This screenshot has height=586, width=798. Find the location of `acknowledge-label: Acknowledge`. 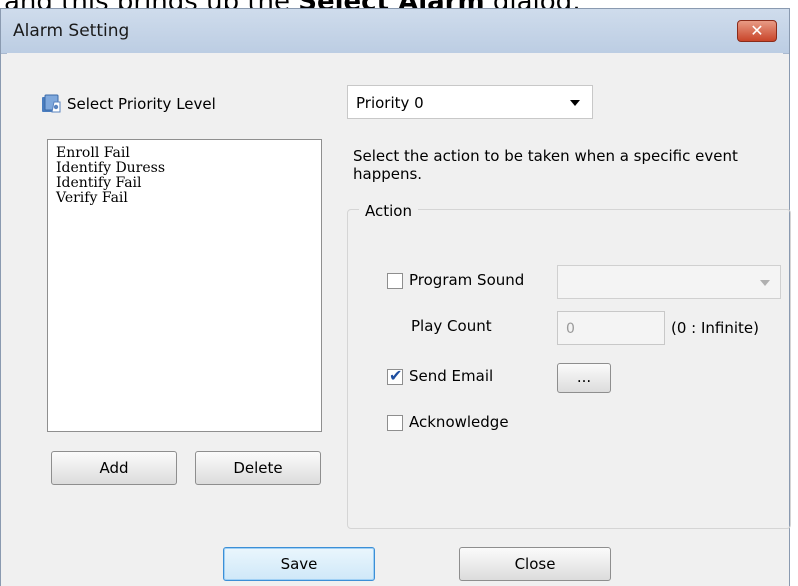

acknowledge-label: Acknowledge is located at coordinates (459, 422).